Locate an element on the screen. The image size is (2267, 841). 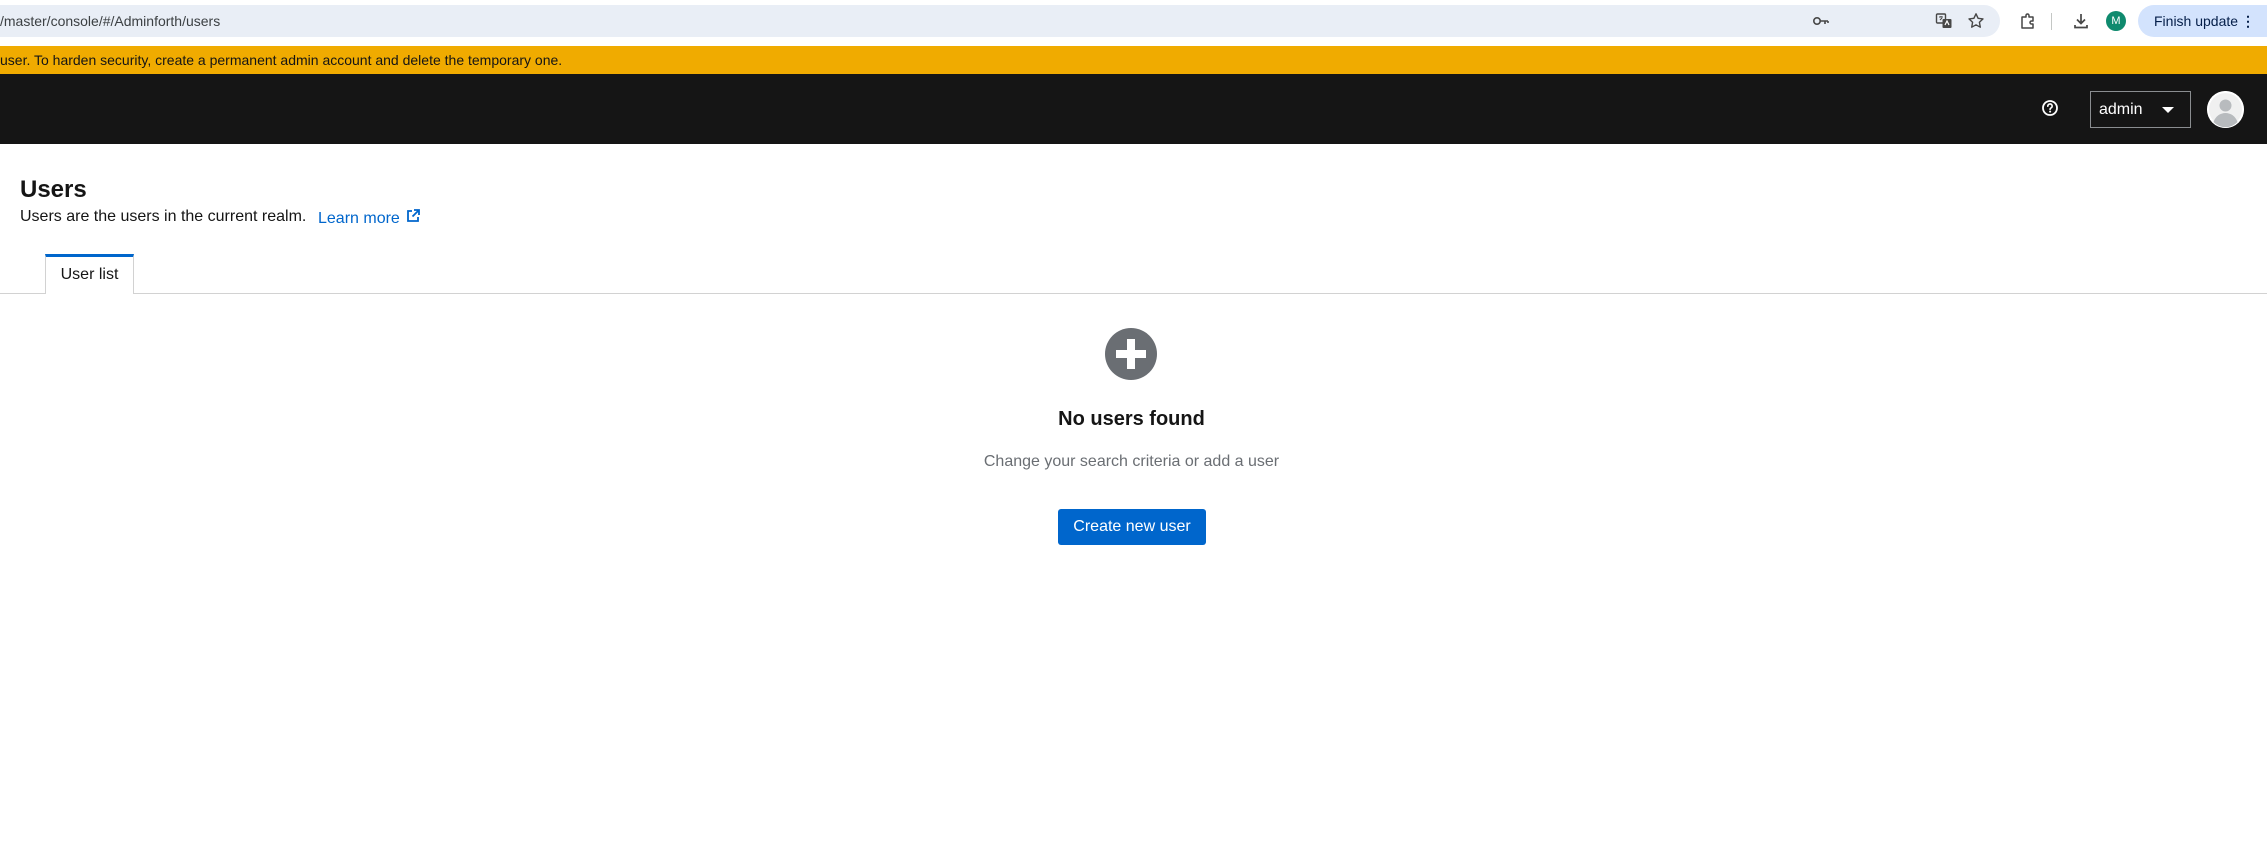
learn-more-link: Learn more is located at coordinates (369, 218).